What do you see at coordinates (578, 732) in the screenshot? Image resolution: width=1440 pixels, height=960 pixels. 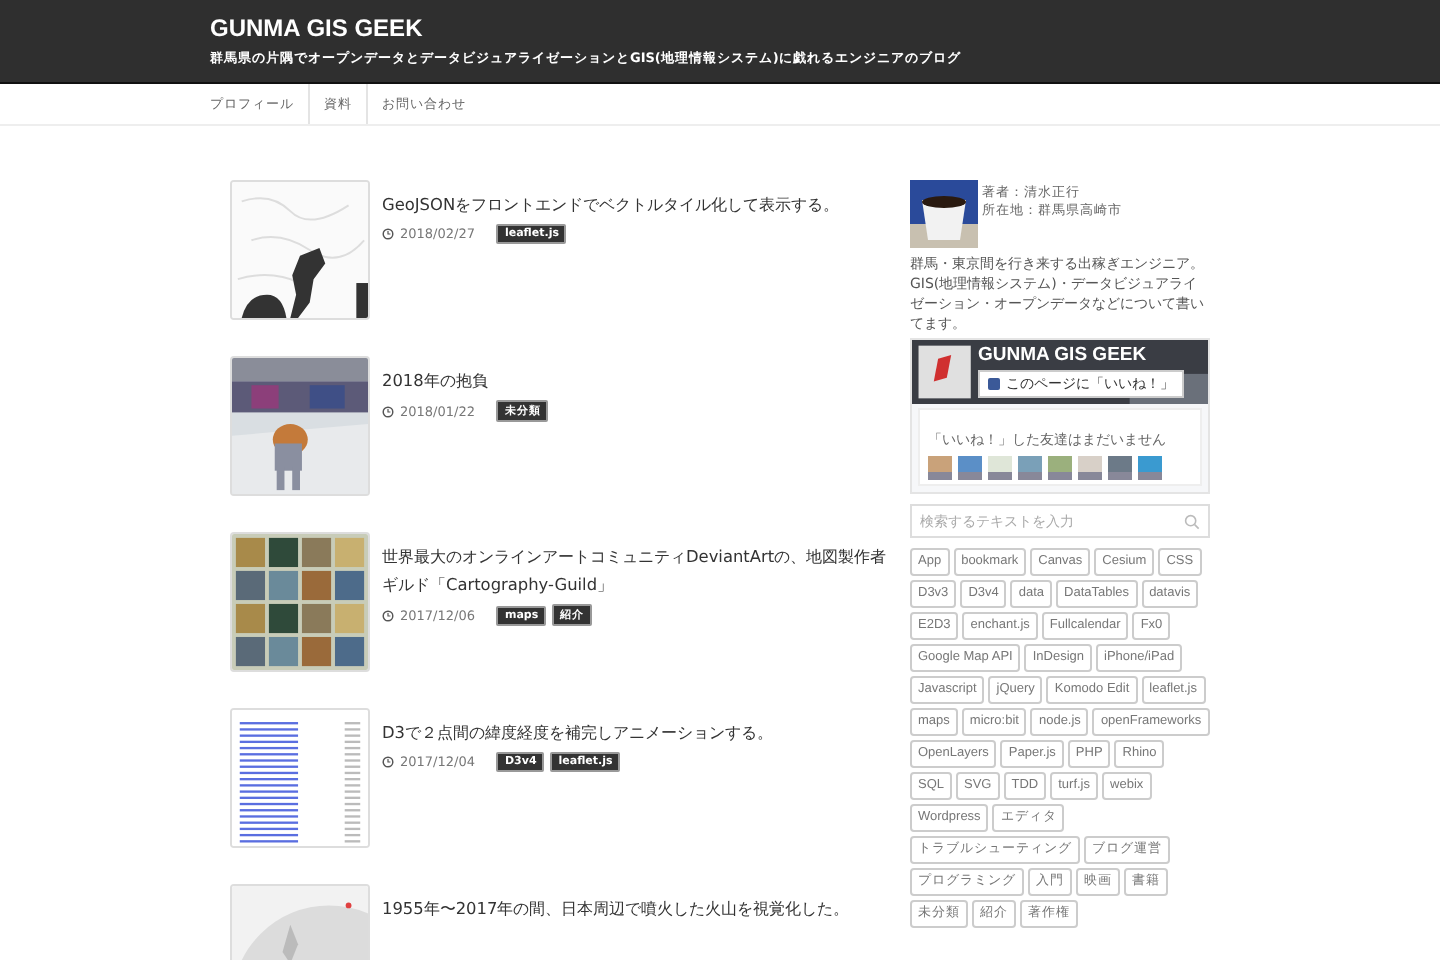 I see `post-title: D3で２点間の緯度経度を補完しアニメーションする。` at bounding box center [578, 732].